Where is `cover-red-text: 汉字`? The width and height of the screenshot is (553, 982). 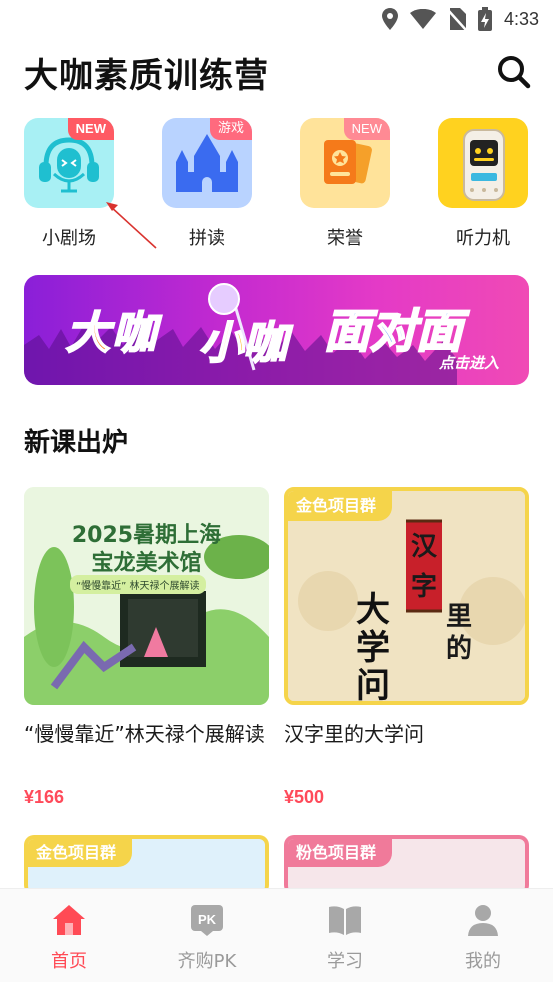
cover-red-text: 汉字 is located at coordinates (423, 567).